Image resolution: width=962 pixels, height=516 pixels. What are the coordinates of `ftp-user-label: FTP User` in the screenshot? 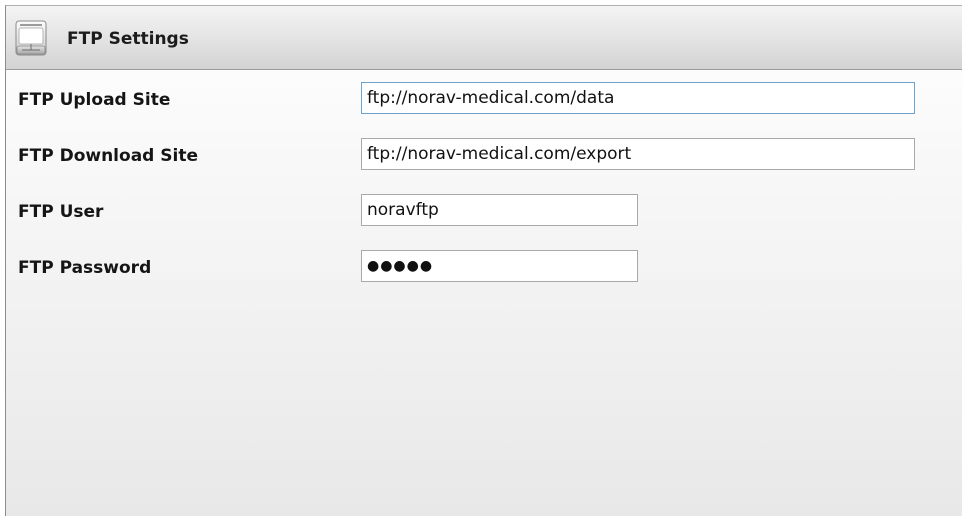 It's located at (61, 212).